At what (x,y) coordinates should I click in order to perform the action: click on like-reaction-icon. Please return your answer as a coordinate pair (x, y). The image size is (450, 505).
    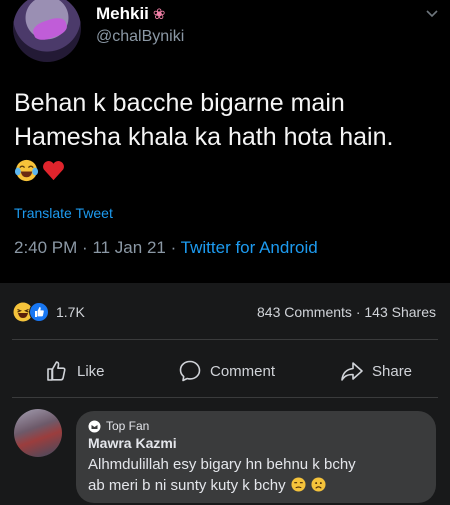
    Looking at the image, I should click on (39, 312).